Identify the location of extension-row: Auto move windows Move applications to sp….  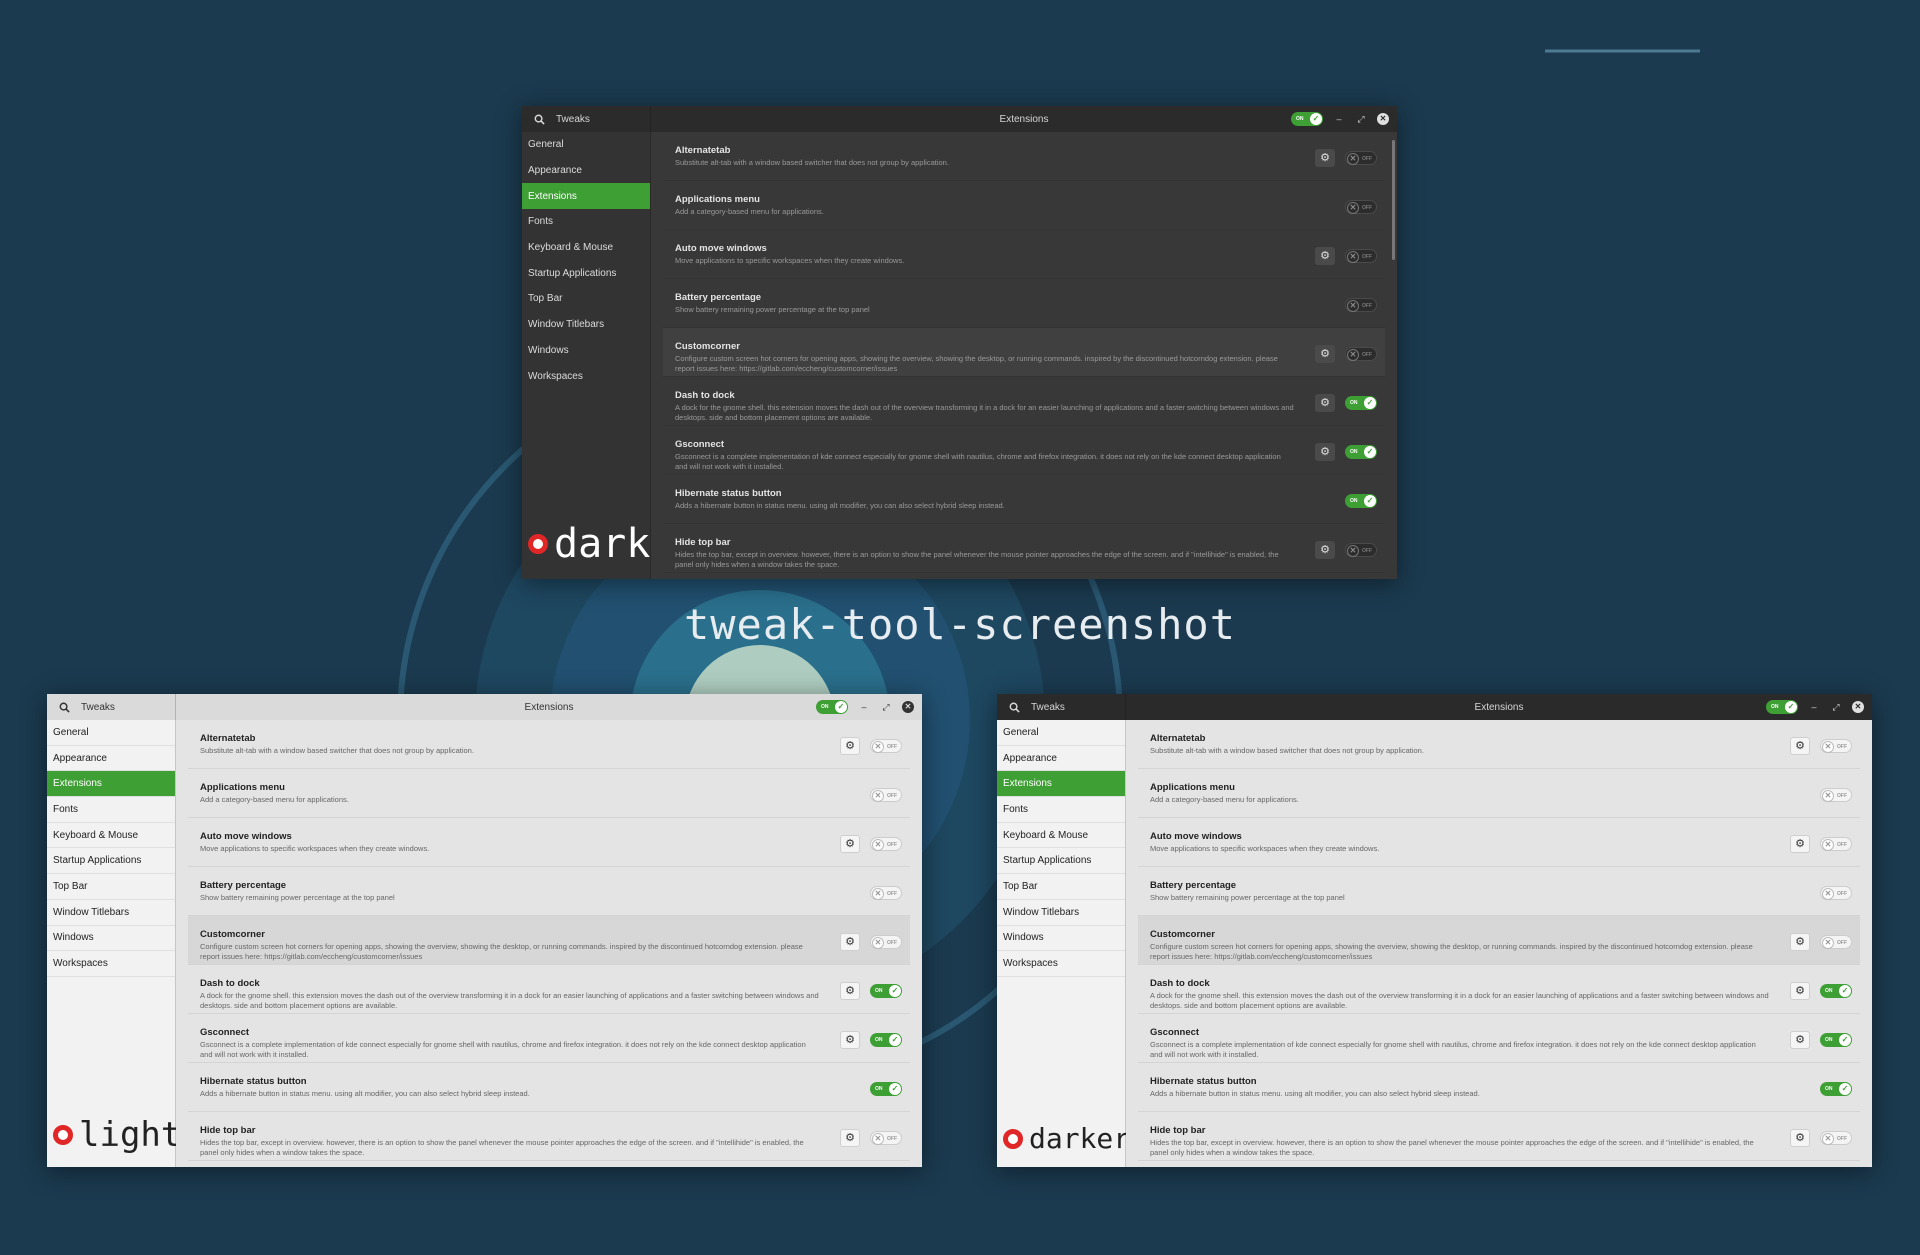
(549, 842).